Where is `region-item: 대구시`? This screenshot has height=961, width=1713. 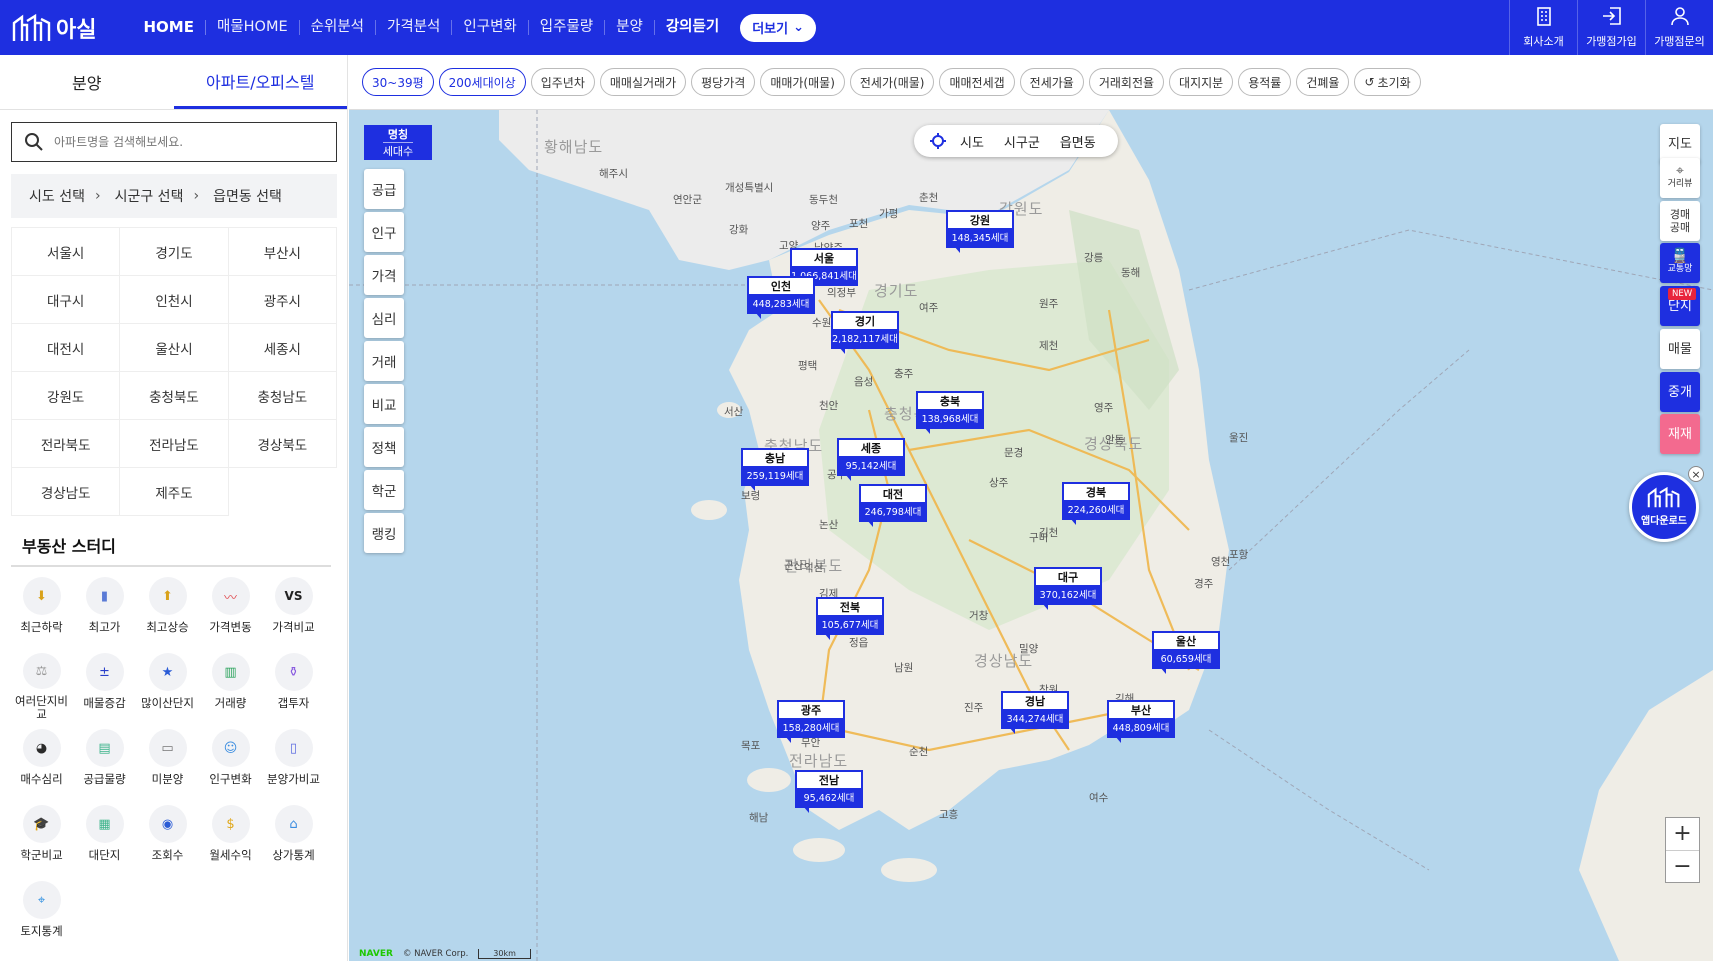
region-item: 대구시 is located at coordinates (66, 300).